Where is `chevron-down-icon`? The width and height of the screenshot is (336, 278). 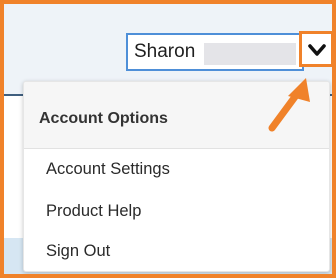 chevron-down-icon is located at coordinates (317, 50).